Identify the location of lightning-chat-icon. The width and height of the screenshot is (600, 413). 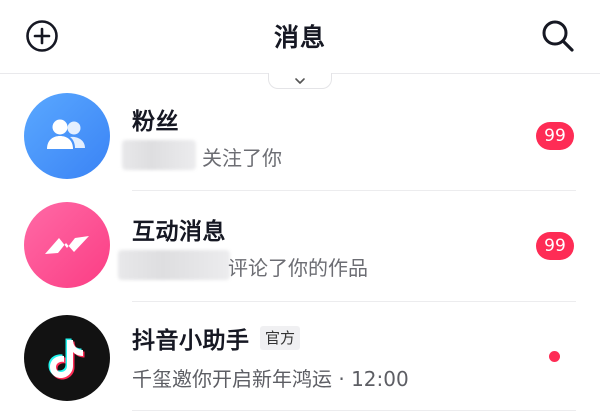
(67, 245).